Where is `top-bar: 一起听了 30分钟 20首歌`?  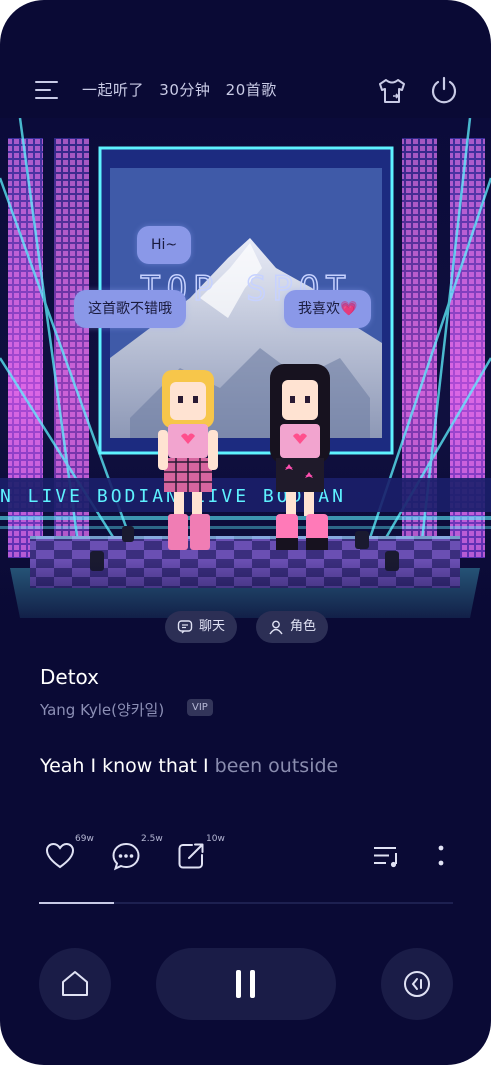
top-bar: 一起听了 30分钟 20首歌 is located at coordinates (245, 90).